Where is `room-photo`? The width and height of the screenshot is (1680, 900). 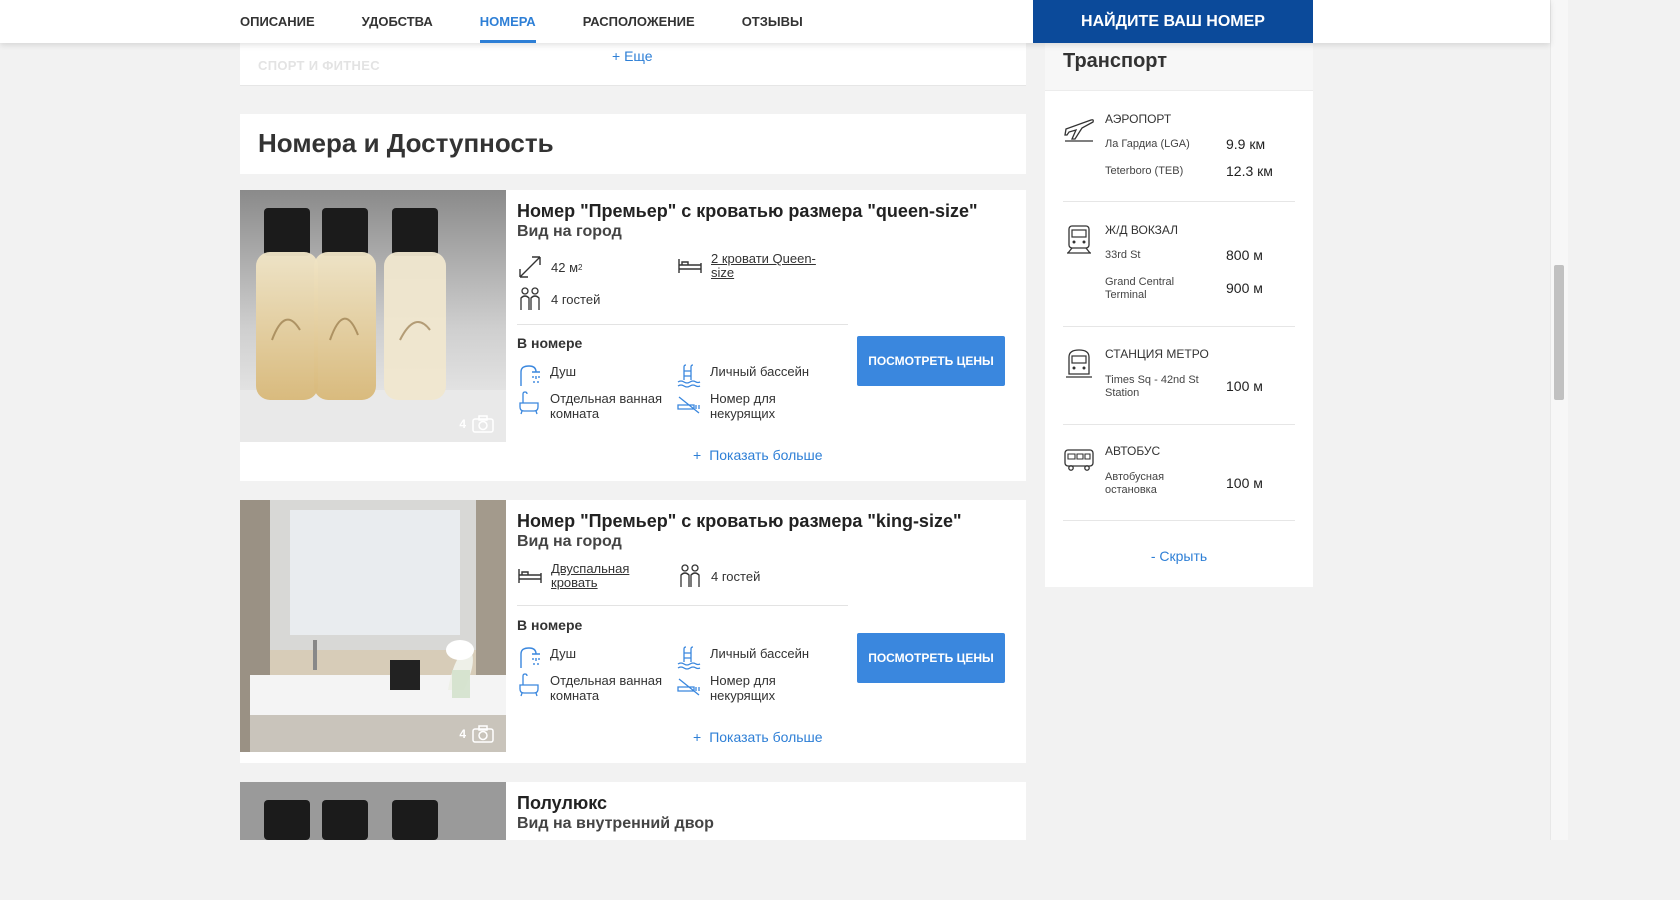 room-photo is located at coordinates (373, 811).